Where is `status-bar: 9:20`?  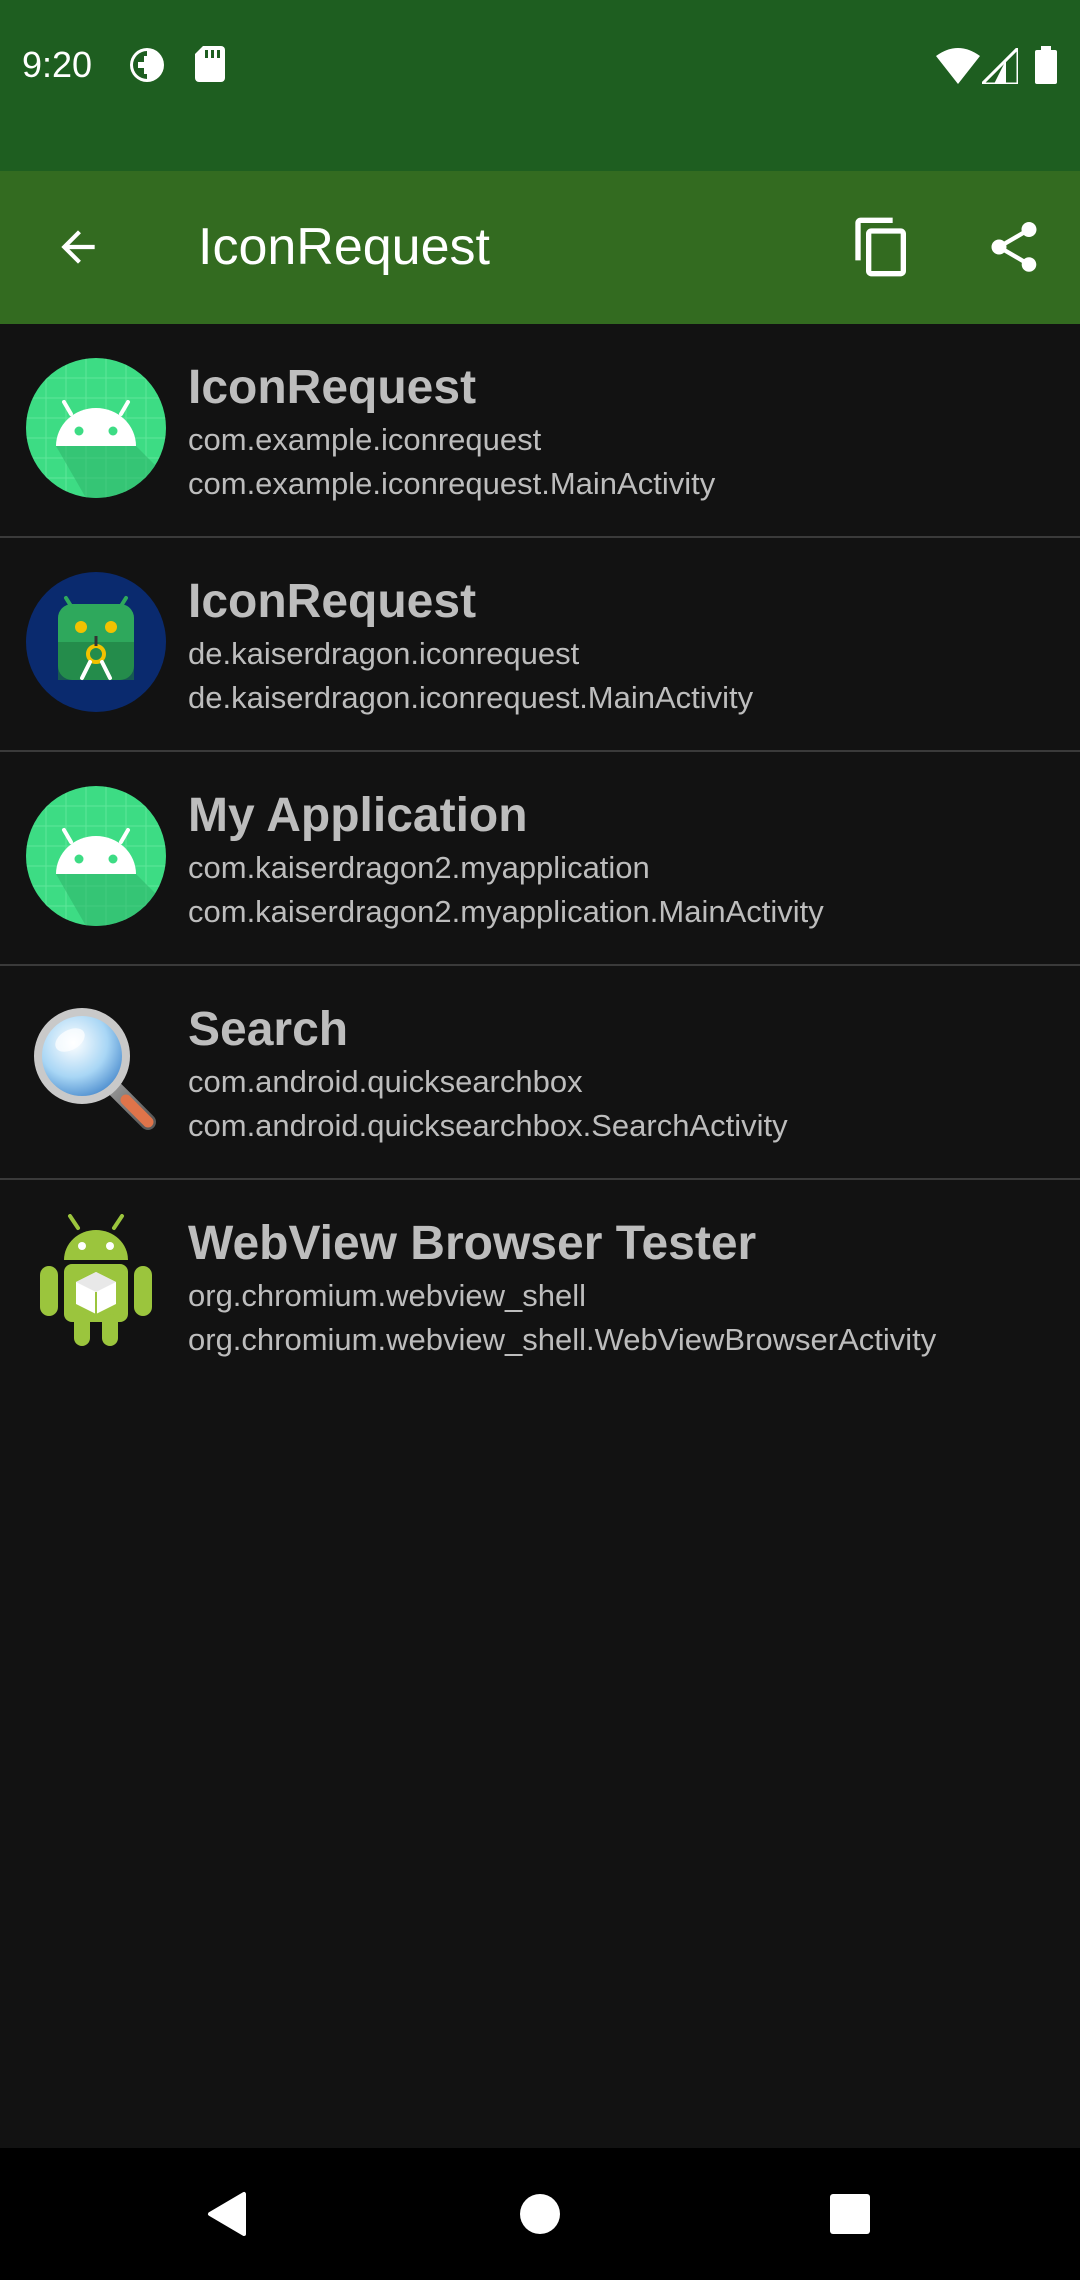
status-bar: 9:20 is located at coordinates (540, 85).